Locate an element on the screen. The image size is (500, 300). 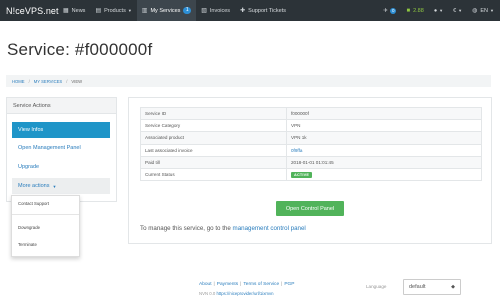
nav-news: ▦ News is located at coordinates (74, 10).